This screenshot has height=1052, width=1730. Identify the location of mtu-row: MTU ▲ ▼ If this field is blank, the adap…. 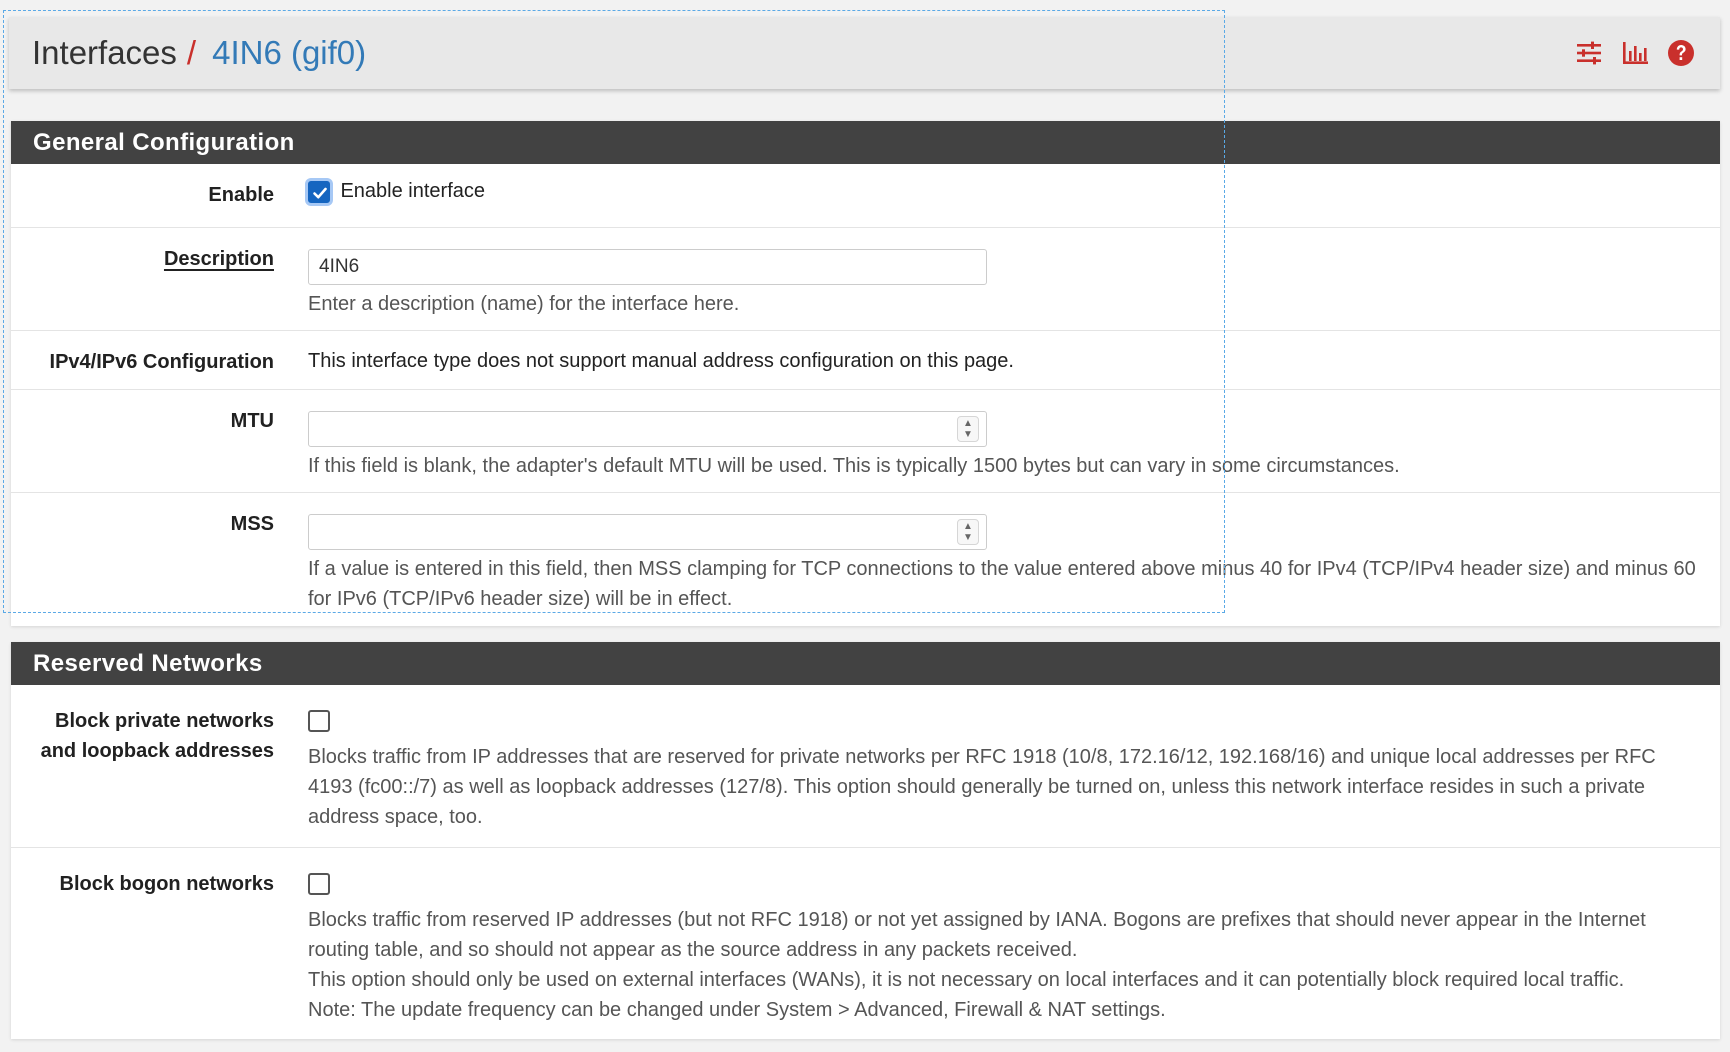
(865, 441).